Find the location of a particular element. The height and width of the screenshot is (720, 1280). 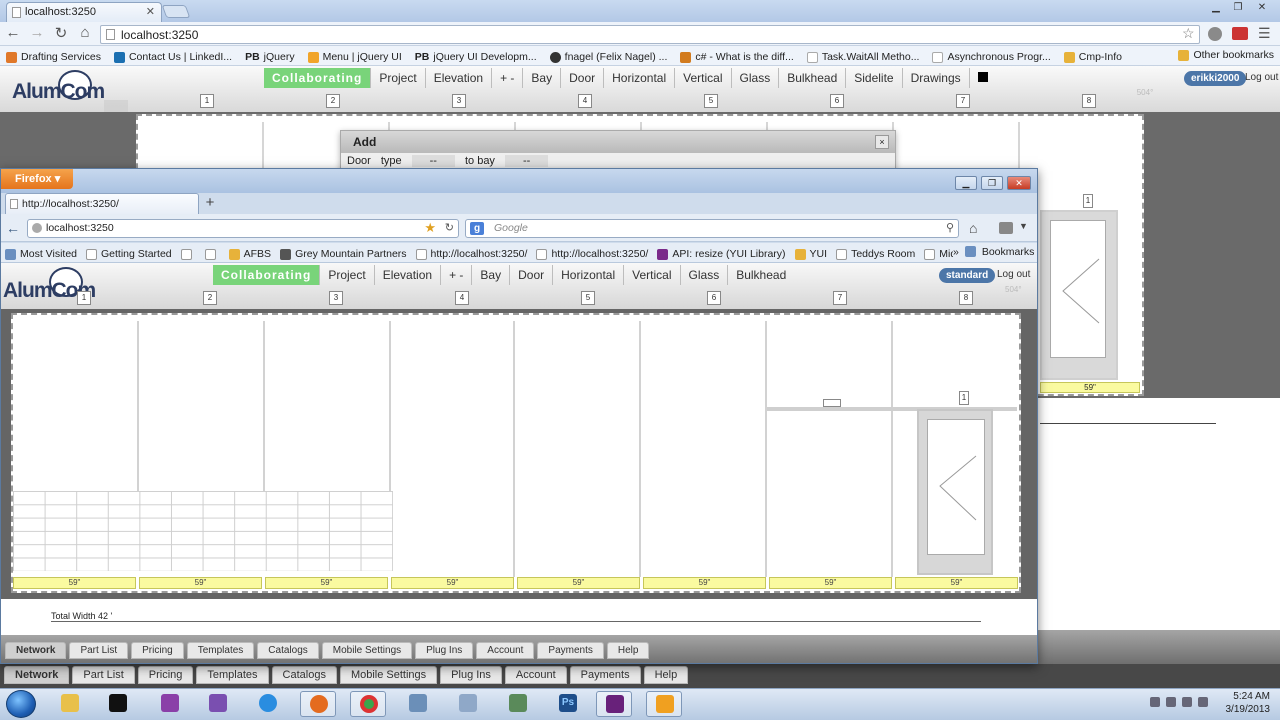

nav-bulkhead: Bulkhead is located at coordinates (813, 78).